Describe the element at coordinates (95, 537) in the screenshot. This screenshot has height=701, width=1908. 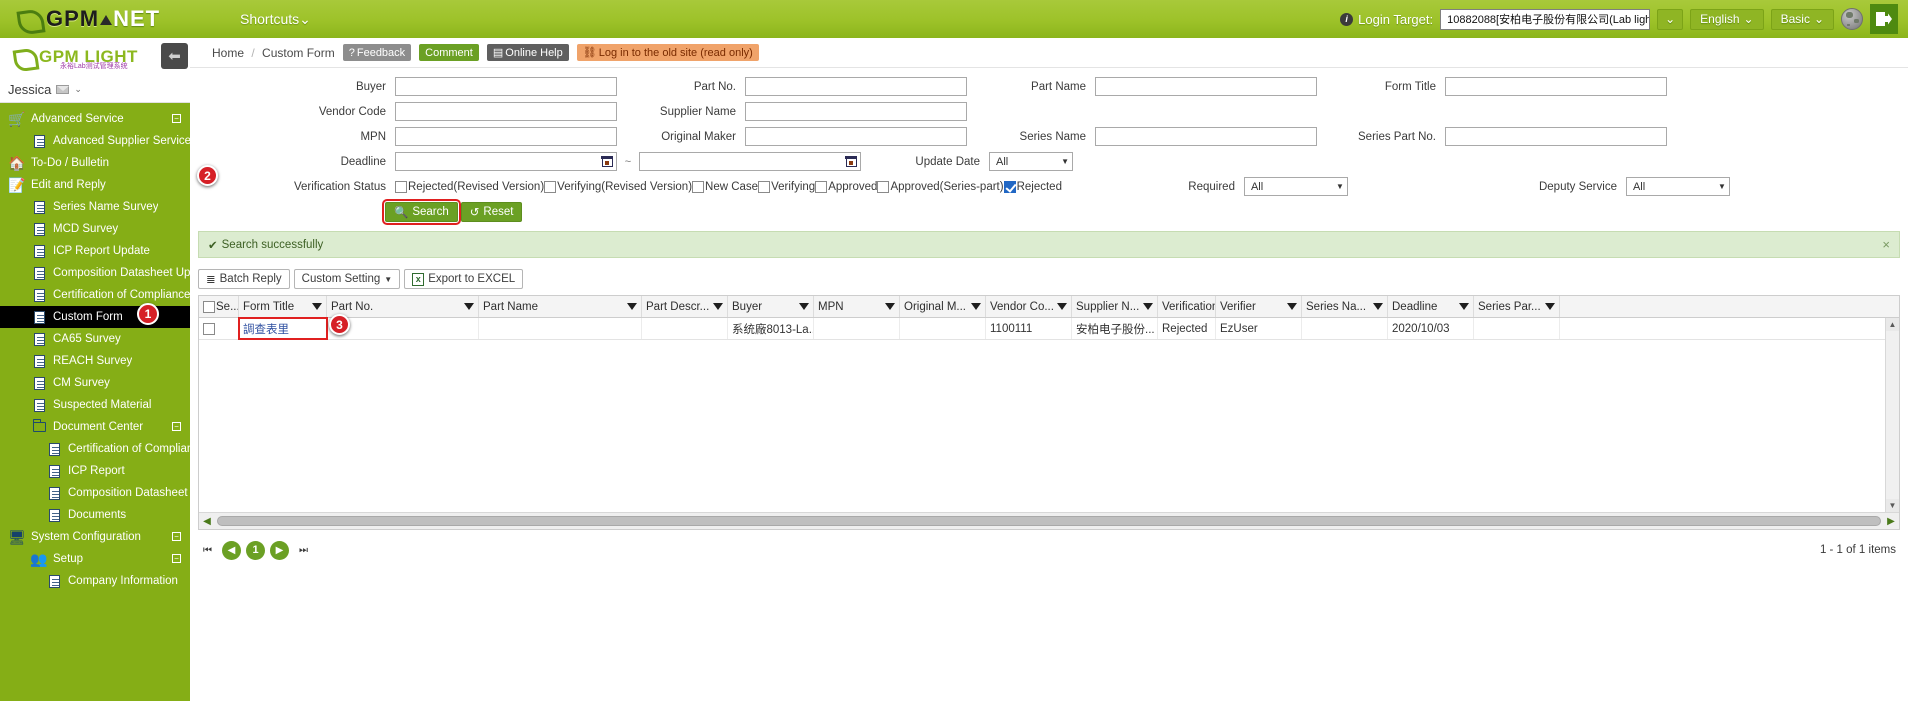
I see `sidebar-item-system-configuration: 🖥 System Configuration −` at that location.